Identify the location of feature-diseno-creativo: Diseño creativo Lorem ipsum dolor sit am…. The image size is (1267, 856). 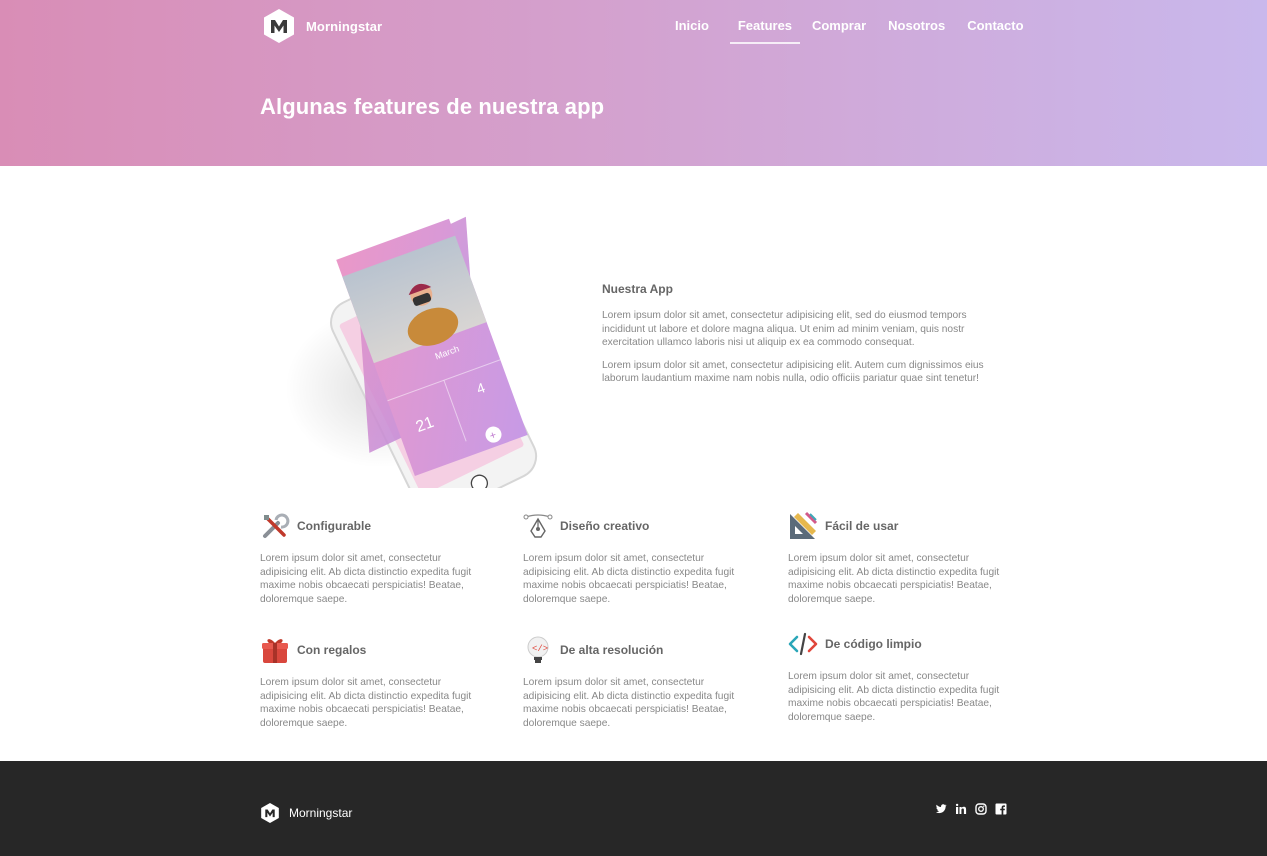
(632, 558).